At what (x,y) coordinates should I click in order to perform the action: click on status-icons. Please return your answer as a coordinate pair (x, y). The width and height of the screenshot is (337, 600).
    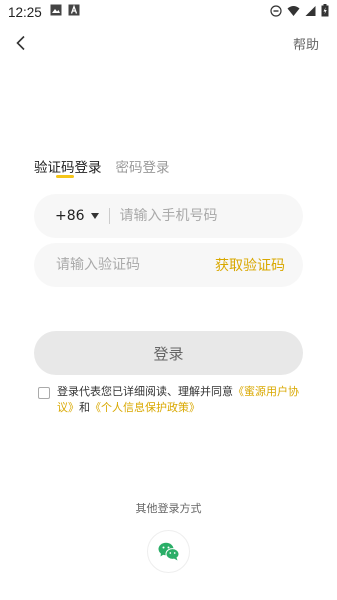
    Looking at the image, I should click on (299, 12).